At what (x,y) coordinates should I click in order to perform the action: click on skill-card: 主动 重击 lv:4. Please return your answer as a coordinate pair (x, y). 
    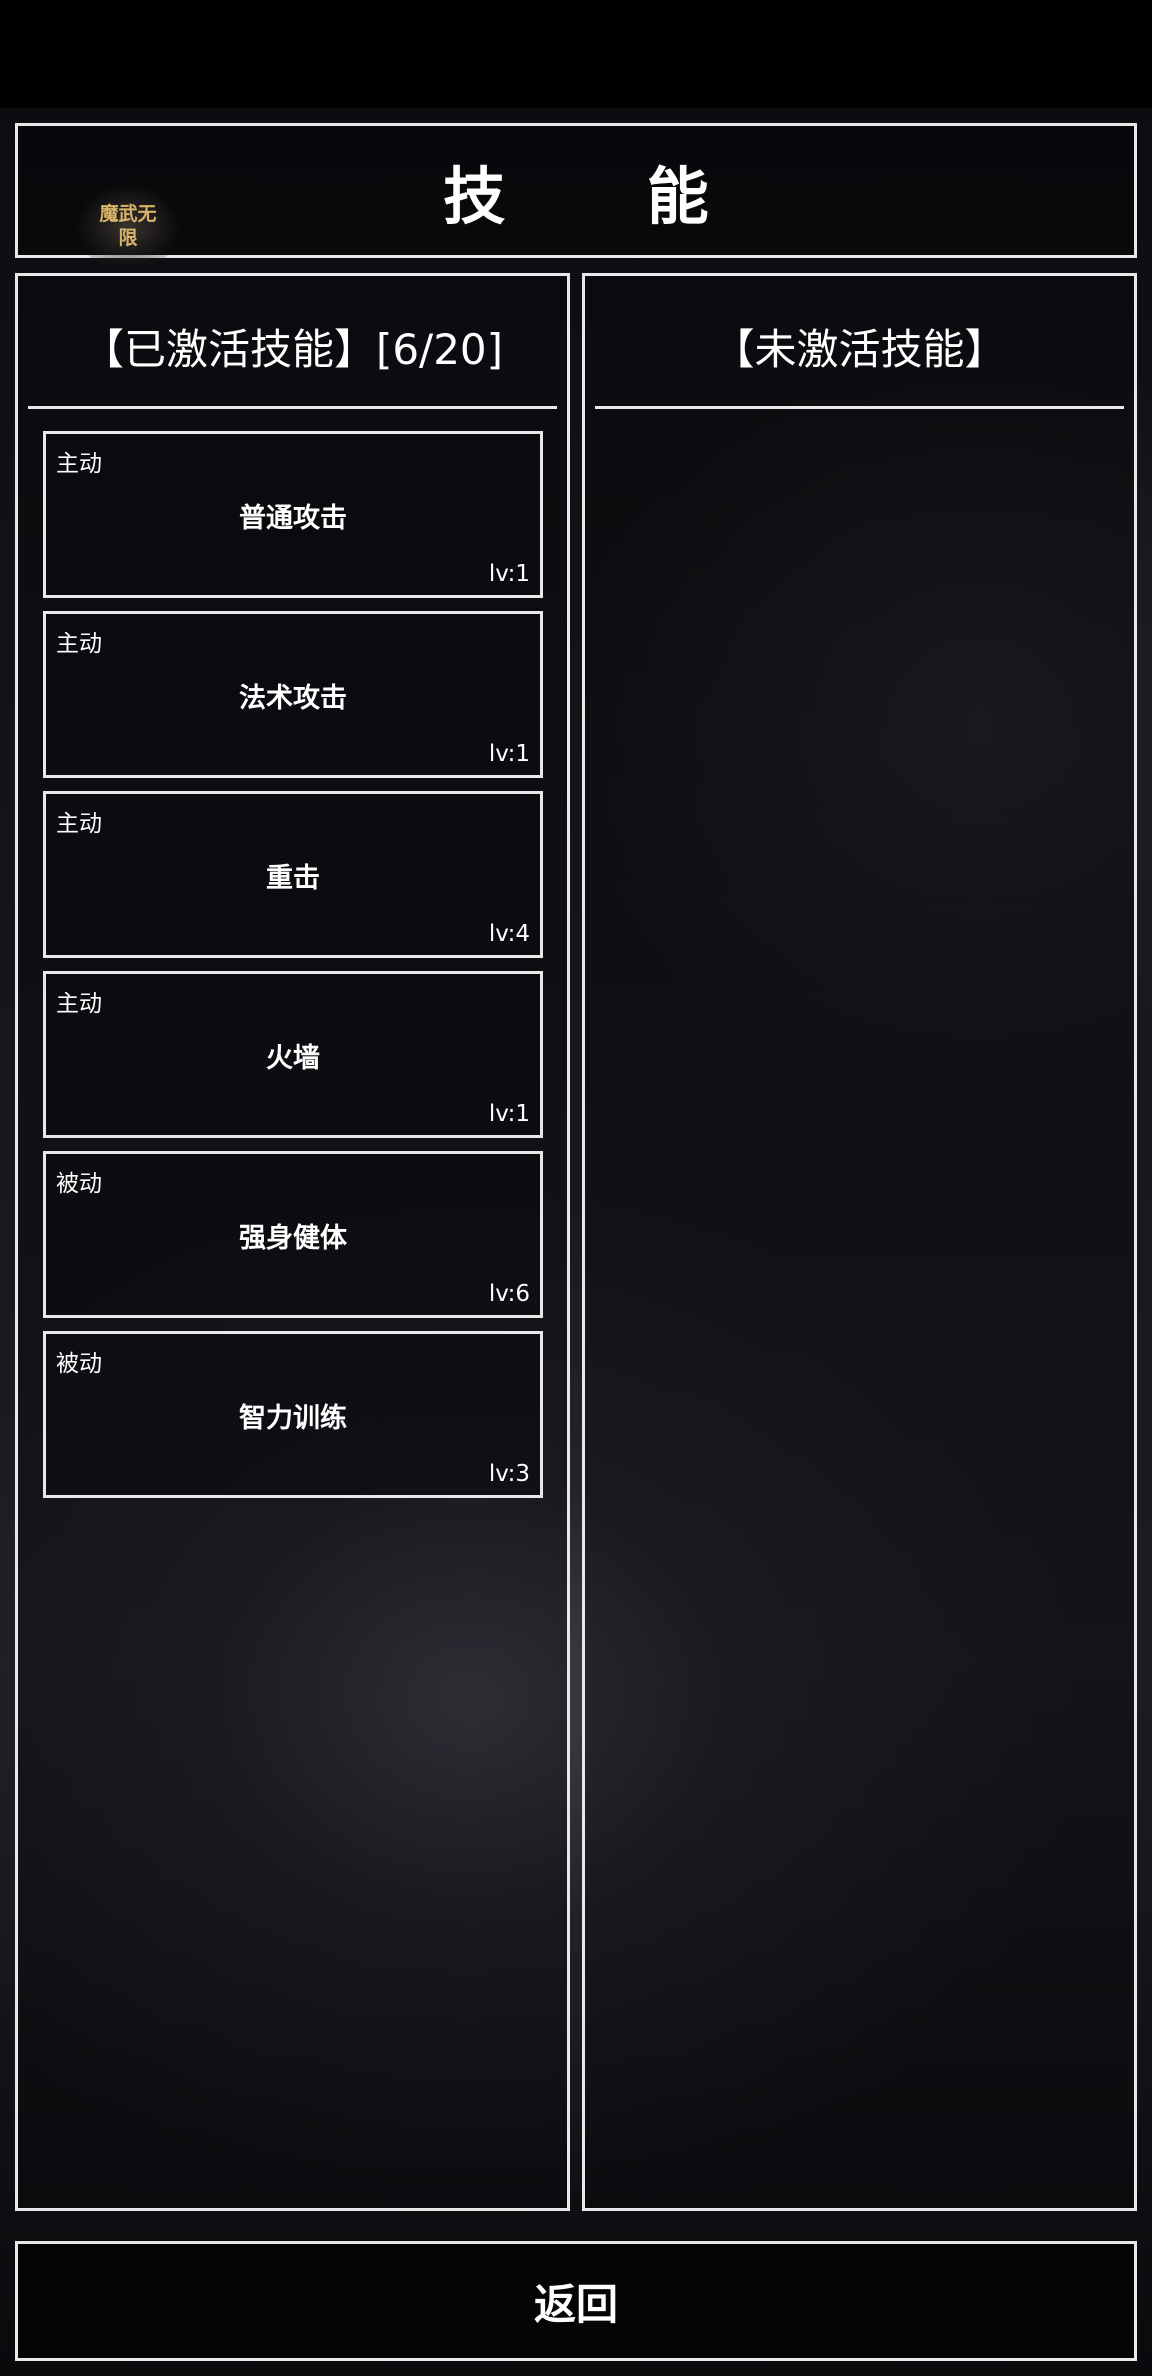
    Looking at the image, I should click on (293, 874).